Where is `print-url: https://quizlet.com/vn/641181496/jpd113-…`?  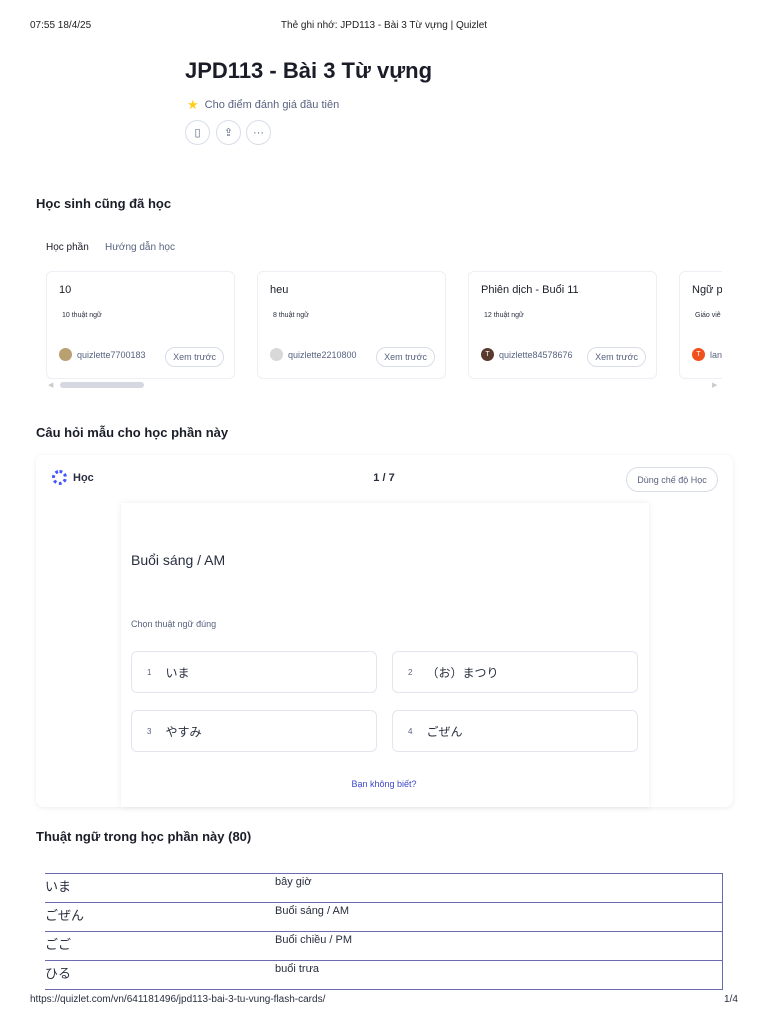 print-url: https://quizlet.com/vn/641181496/jpd113-… is located at coordinates (178, 999).